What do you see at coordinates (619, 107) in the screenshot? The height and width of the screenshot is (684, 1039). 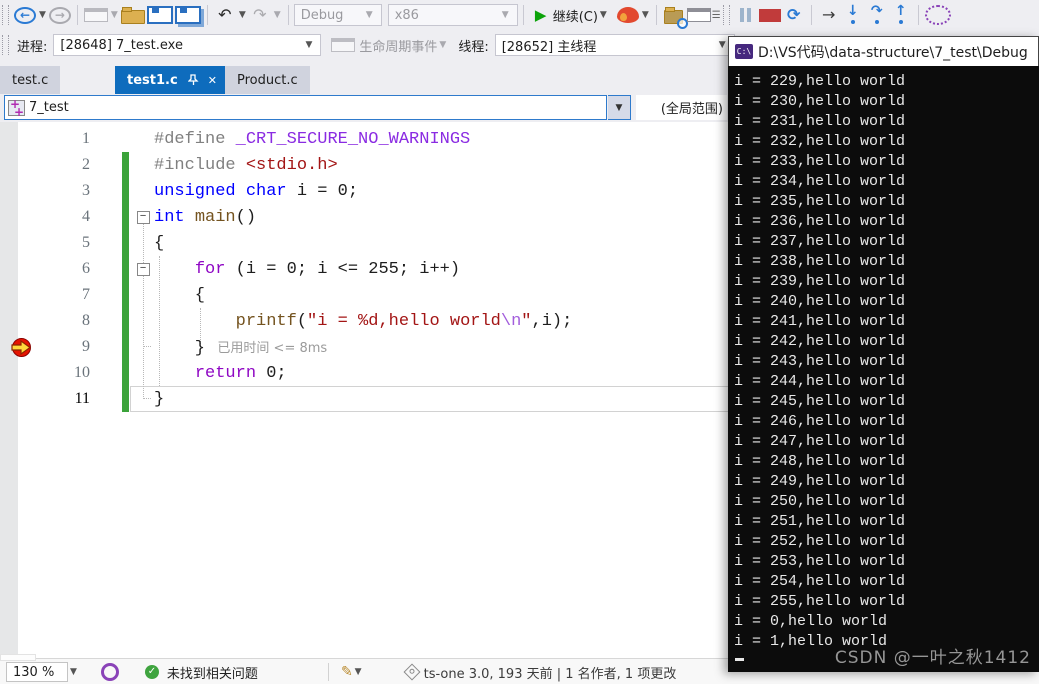 I see `project-scope-dropdown-button: ▼` at bounding box center [619, 107].